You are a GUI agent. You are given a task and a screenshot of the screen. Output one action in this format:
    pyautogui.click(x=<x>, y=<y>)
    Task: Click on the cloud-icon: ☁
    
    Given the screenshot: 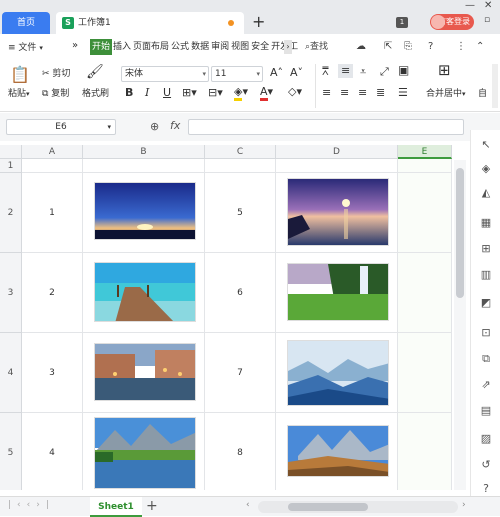 What is the action you would take?
    pyautogui.click(x=361, y=47)
    